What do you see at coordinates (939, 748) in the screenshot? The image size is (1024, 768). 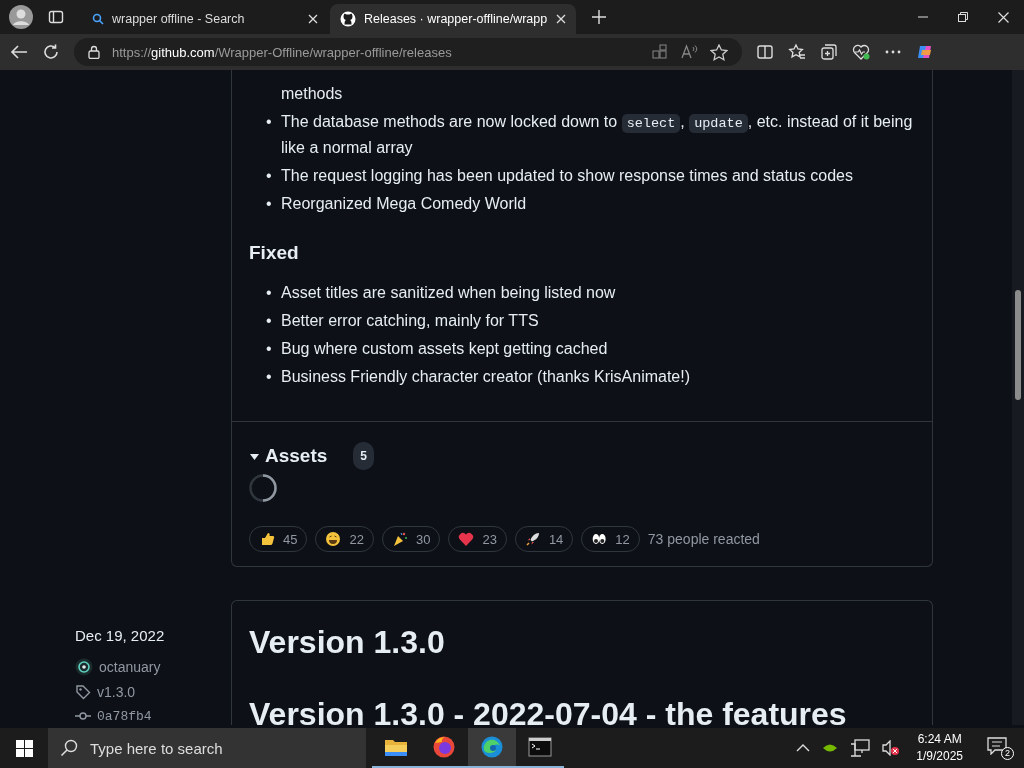 I see `clock: 6:24 AM 1/9/2025` at bounding box center [939, 748].